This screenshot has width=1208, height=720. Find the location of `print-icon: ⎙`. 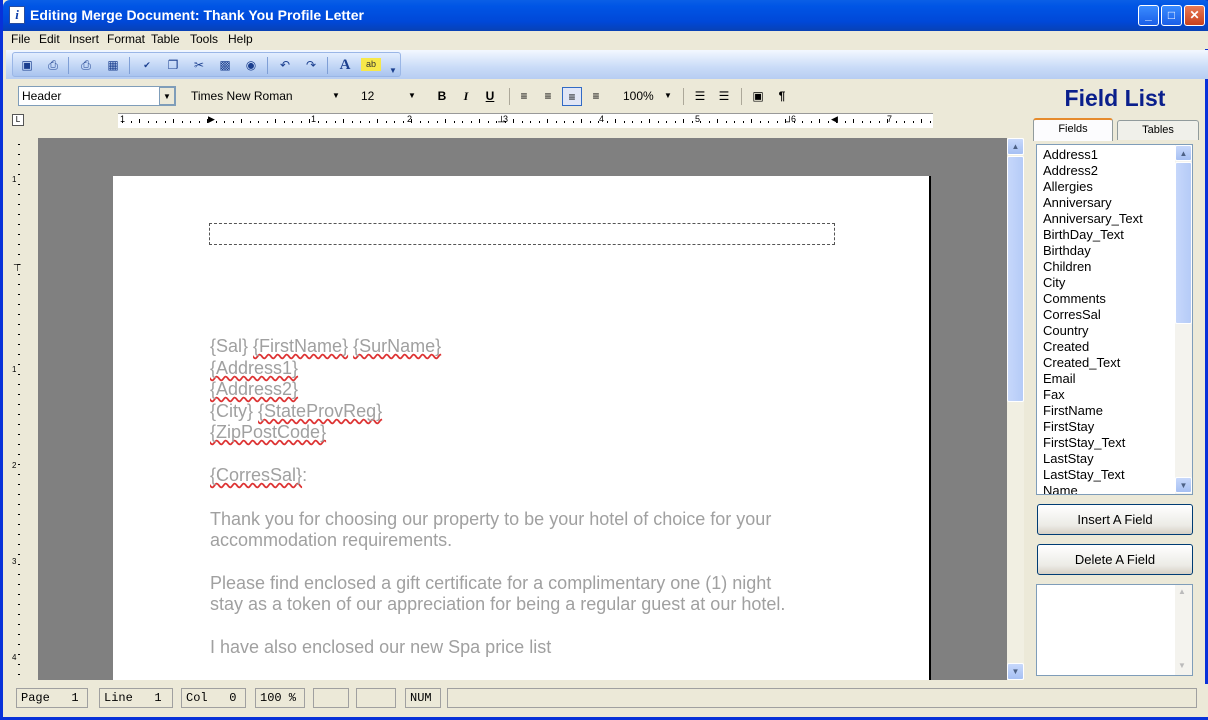

print-icon: ⎙ is located at coordinates (86, 65).